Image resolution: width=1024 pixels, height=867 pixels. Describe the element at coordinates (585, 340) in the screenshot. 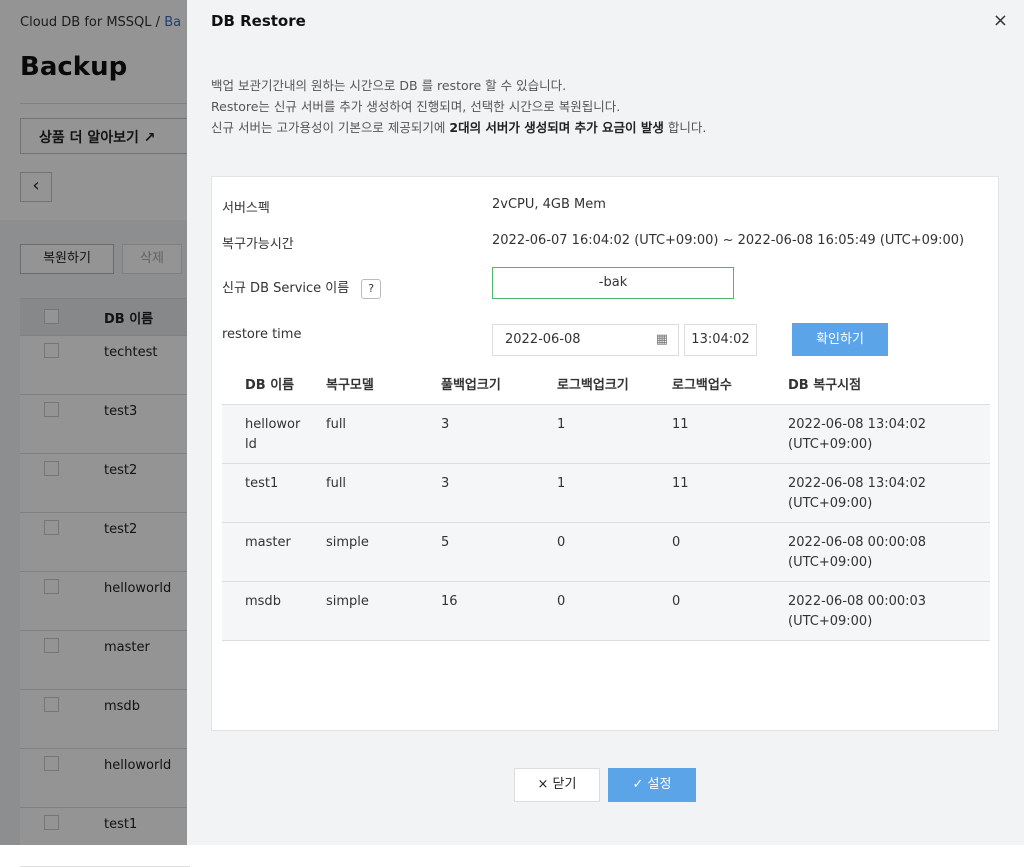

I see `restore-date-input: 2022-06-08 ▦` at that location.